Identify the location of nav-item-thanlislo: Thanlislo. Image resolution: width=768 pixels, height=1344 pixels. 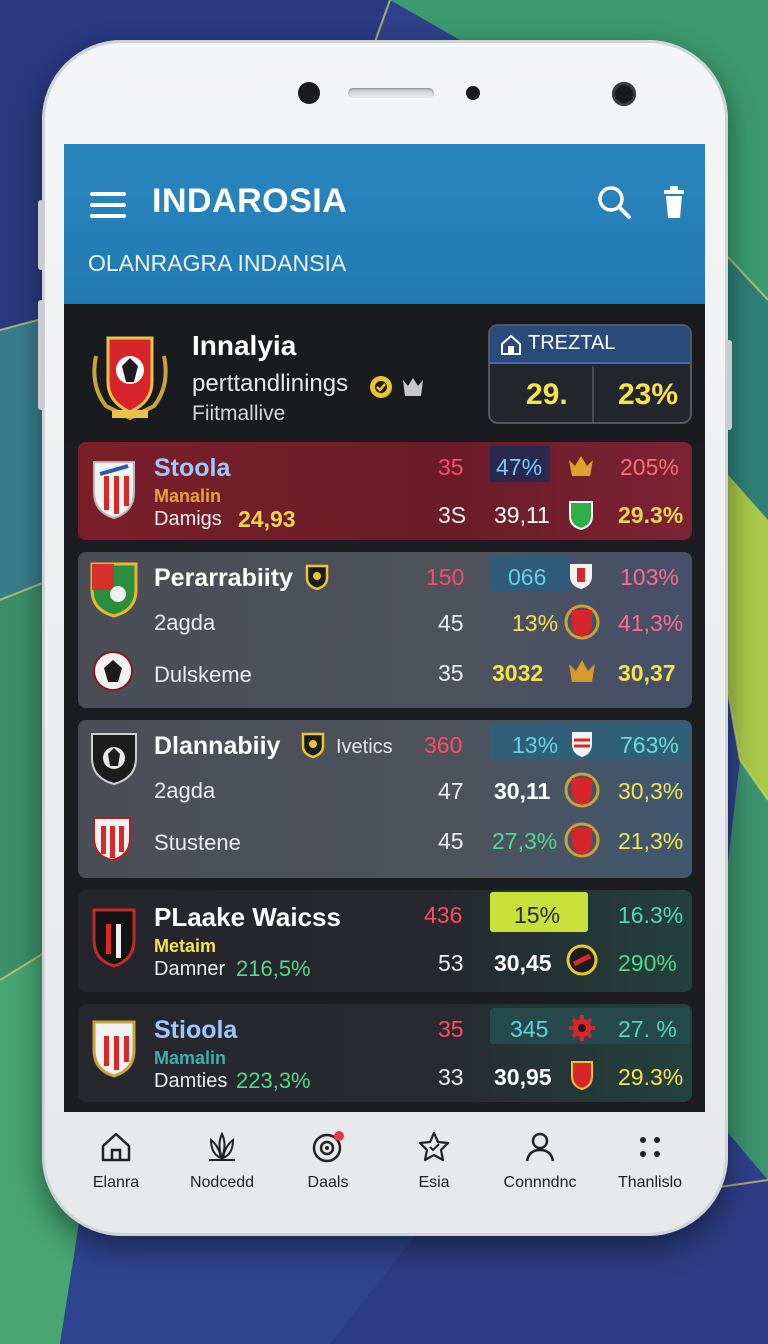
(650, 1170).